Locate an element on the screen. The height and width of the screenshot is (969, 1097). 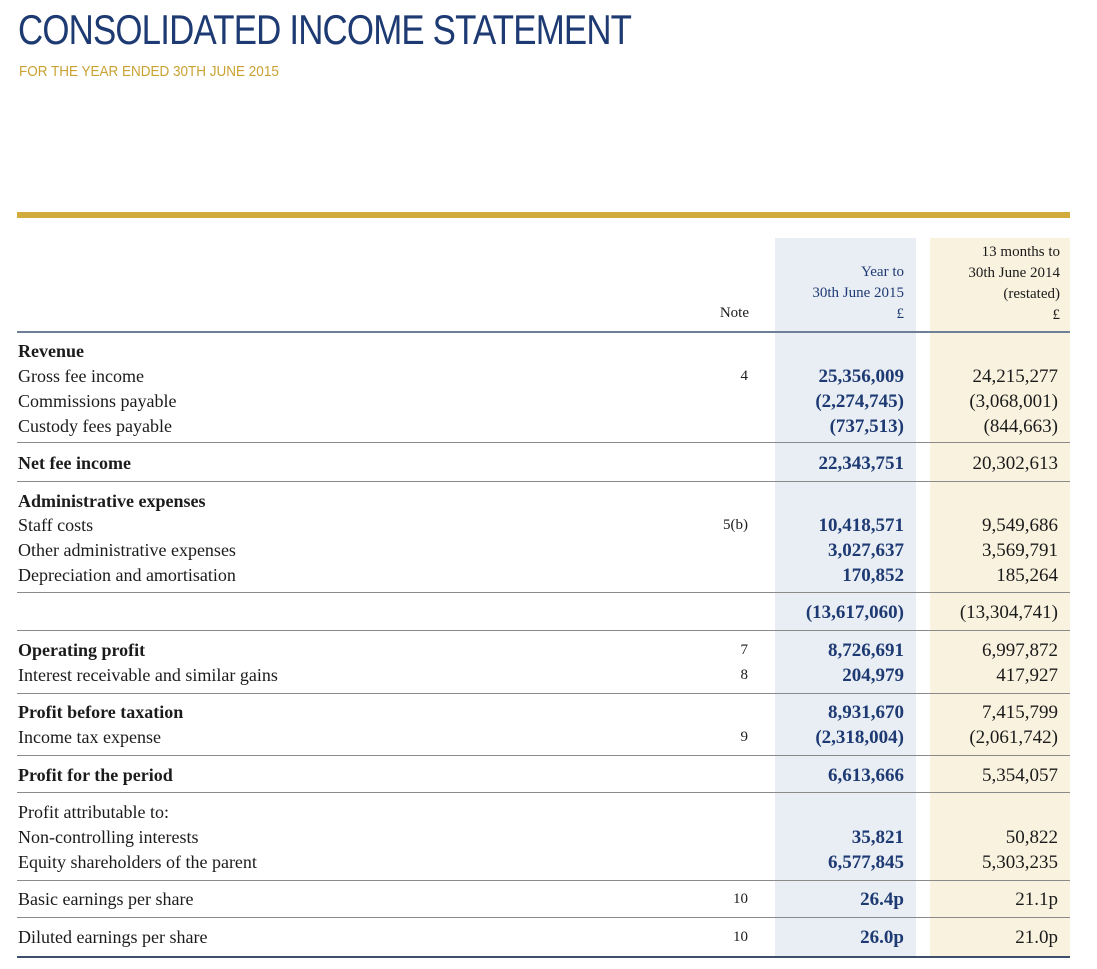
current-year-value: 6,613,666 is located at coordinates (866, 775).